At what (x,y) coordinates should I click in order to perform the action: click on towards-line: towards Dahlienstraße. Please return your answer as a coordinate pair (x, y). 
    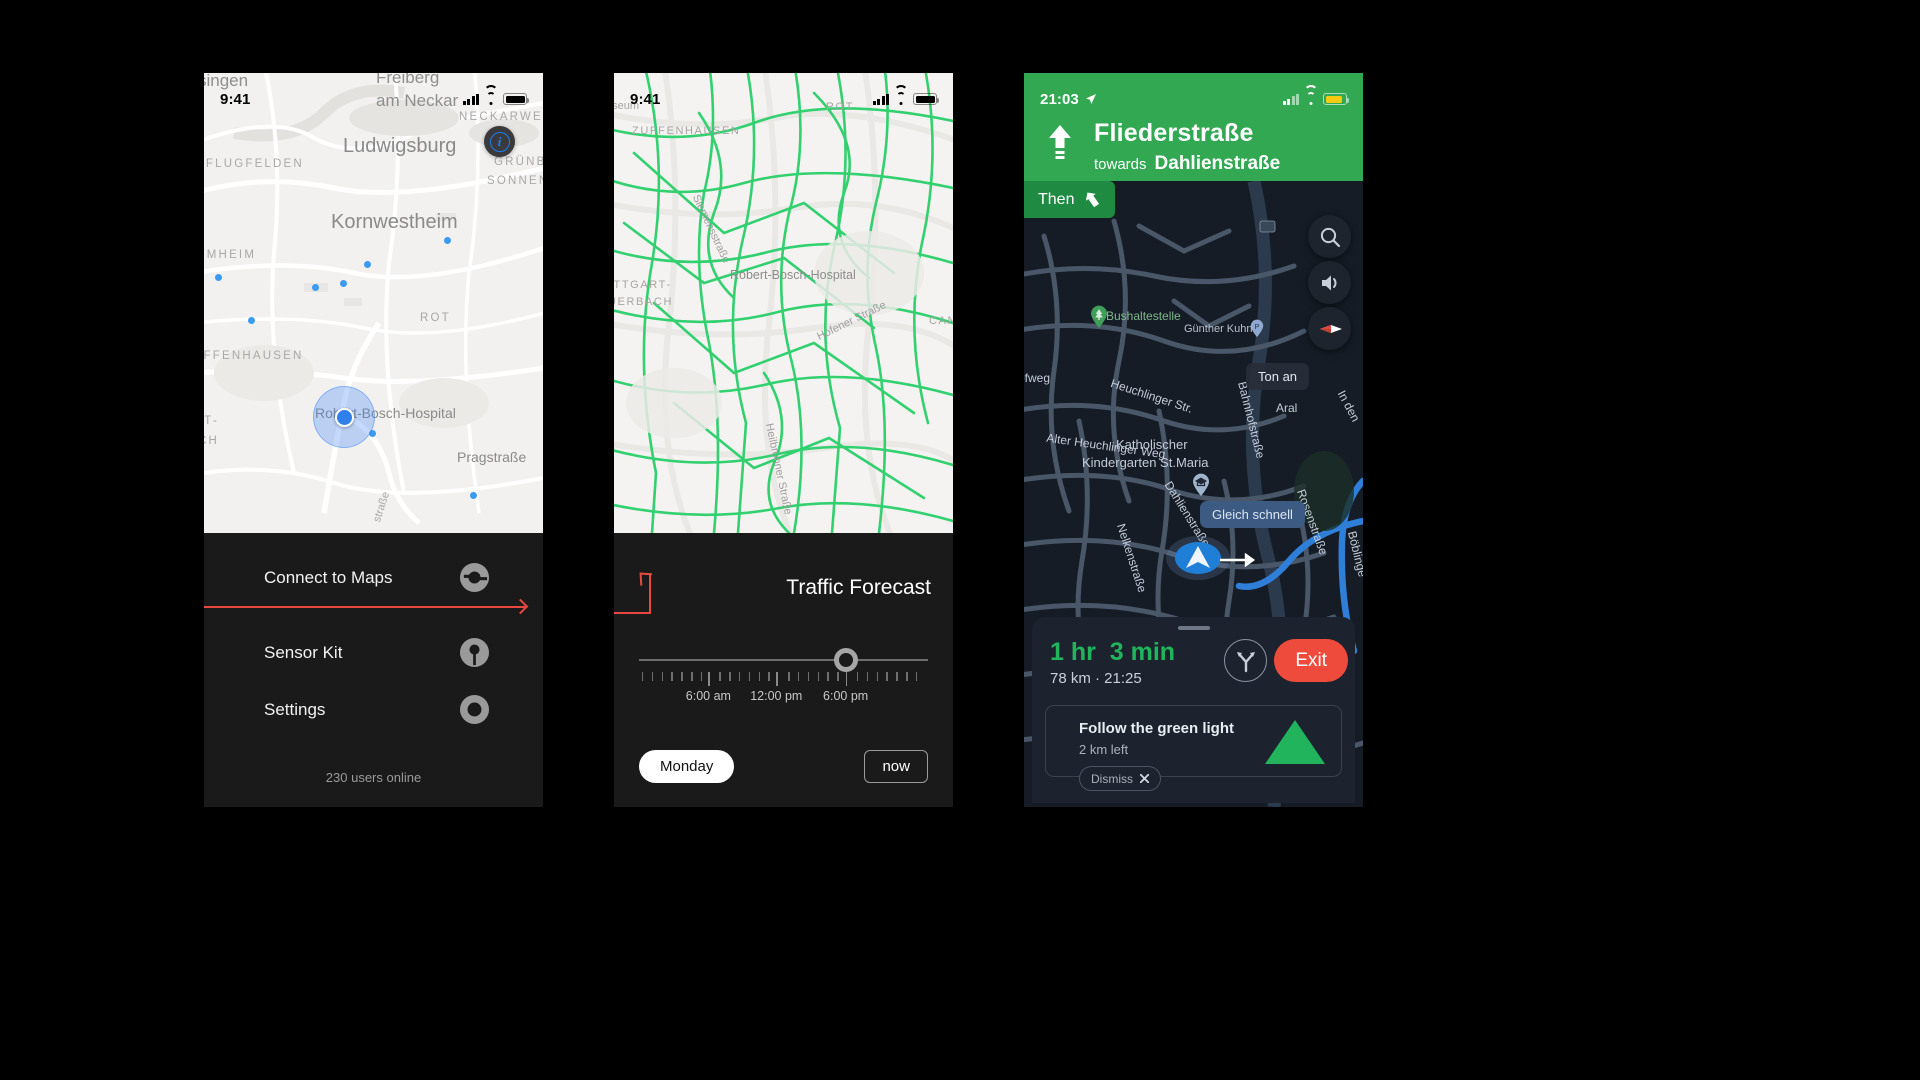
    Looking at the image, I should click on (1187, 164).